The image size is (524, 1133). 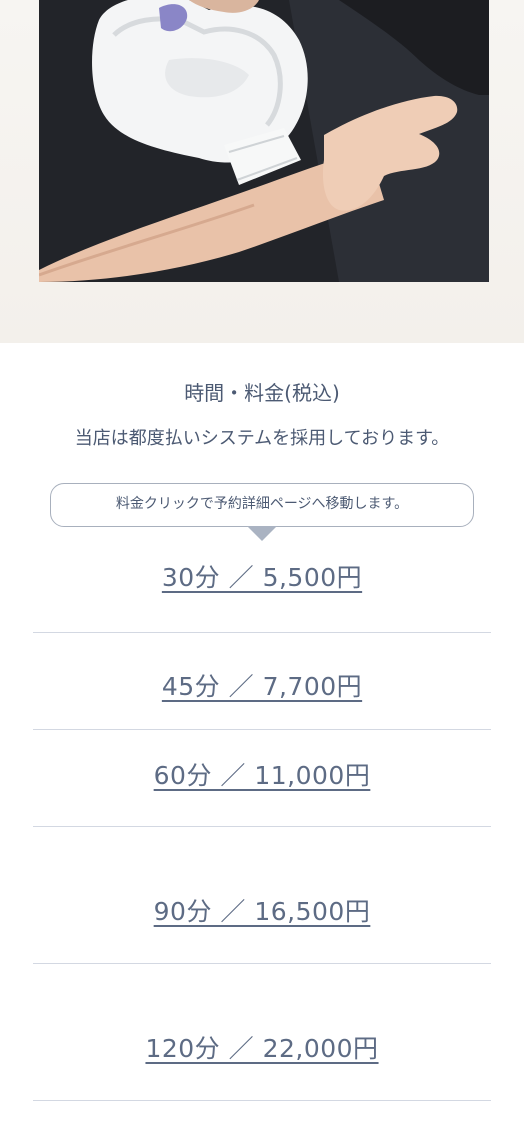 I want to click on notice-bubble: 料金クリックで予約詳細ページへ移動します。, so click(x=262, y=512).